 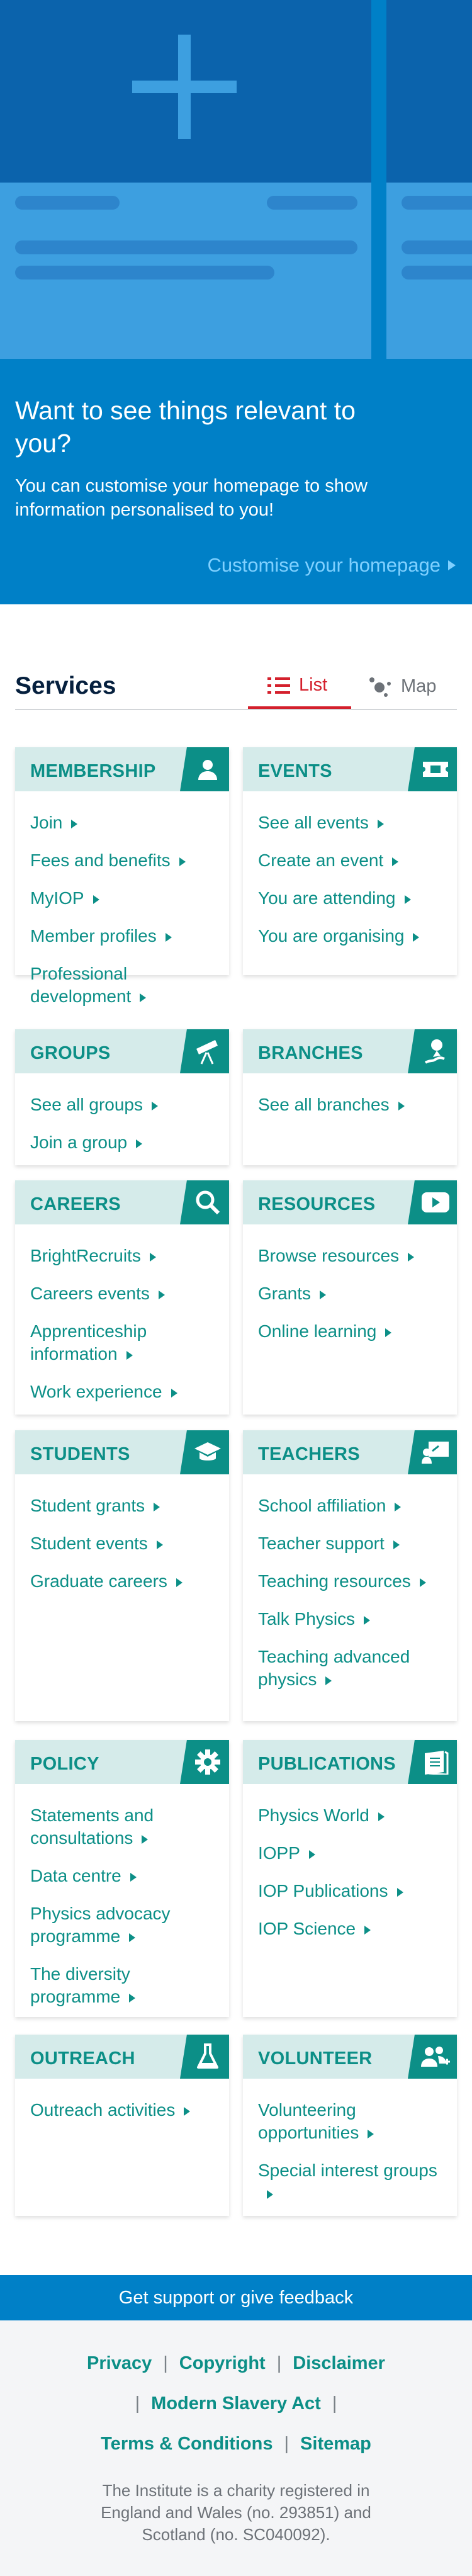 I want to click on footer-links-row: | Modern Slavery Act |, so click(x=236, y=2403).